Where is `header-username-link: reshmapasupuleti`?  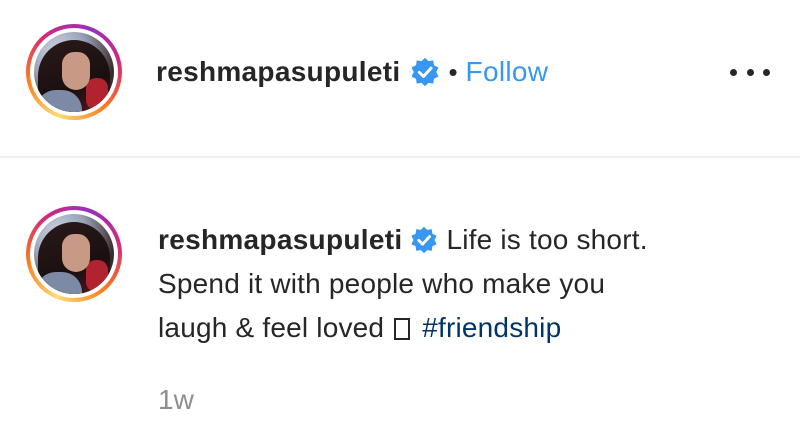
header-username-link: reshmapasupuleti is located at coordinates (278, 72).